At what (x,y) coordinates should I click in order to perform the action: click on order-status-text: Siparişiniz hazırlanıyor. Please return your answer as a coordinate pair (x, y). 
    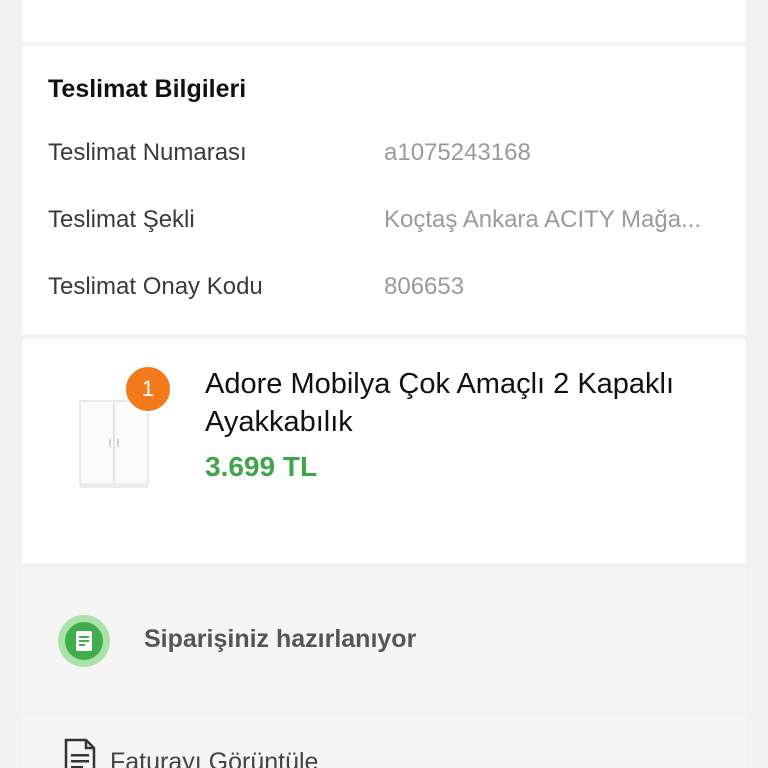
    Looking at the image, I should click on (280, 639).